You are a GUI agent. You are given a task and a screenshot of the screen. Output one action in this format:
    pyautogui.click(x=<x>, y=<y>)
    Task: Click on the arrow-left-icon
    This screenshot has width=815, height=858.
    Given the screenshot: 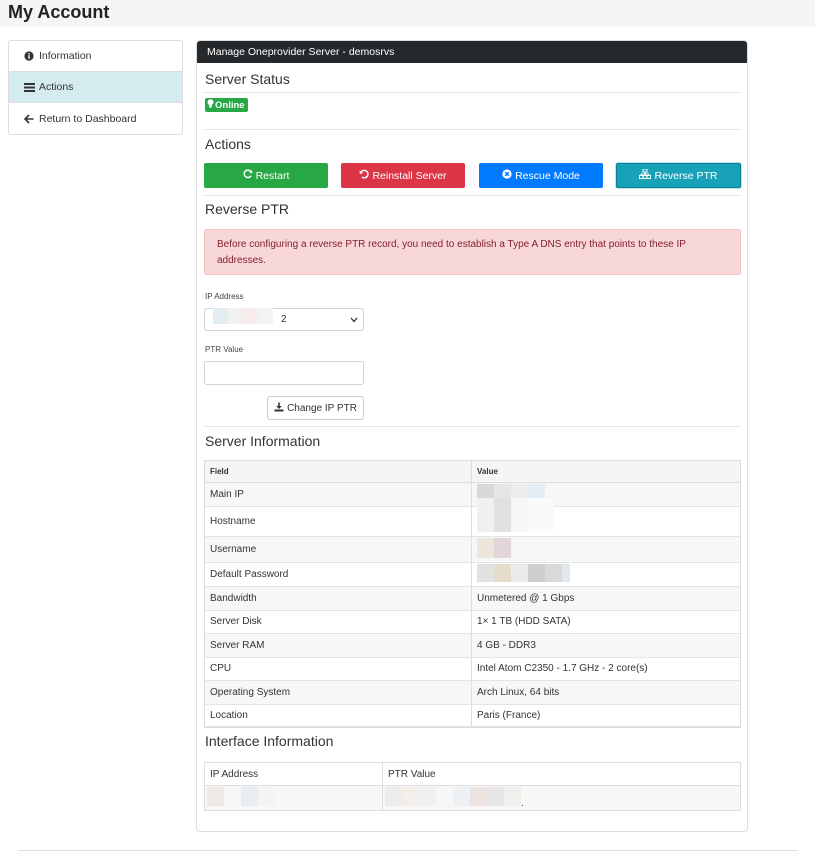 What is the action you would take?
    pyautogui.click(x=29, y=118)
    